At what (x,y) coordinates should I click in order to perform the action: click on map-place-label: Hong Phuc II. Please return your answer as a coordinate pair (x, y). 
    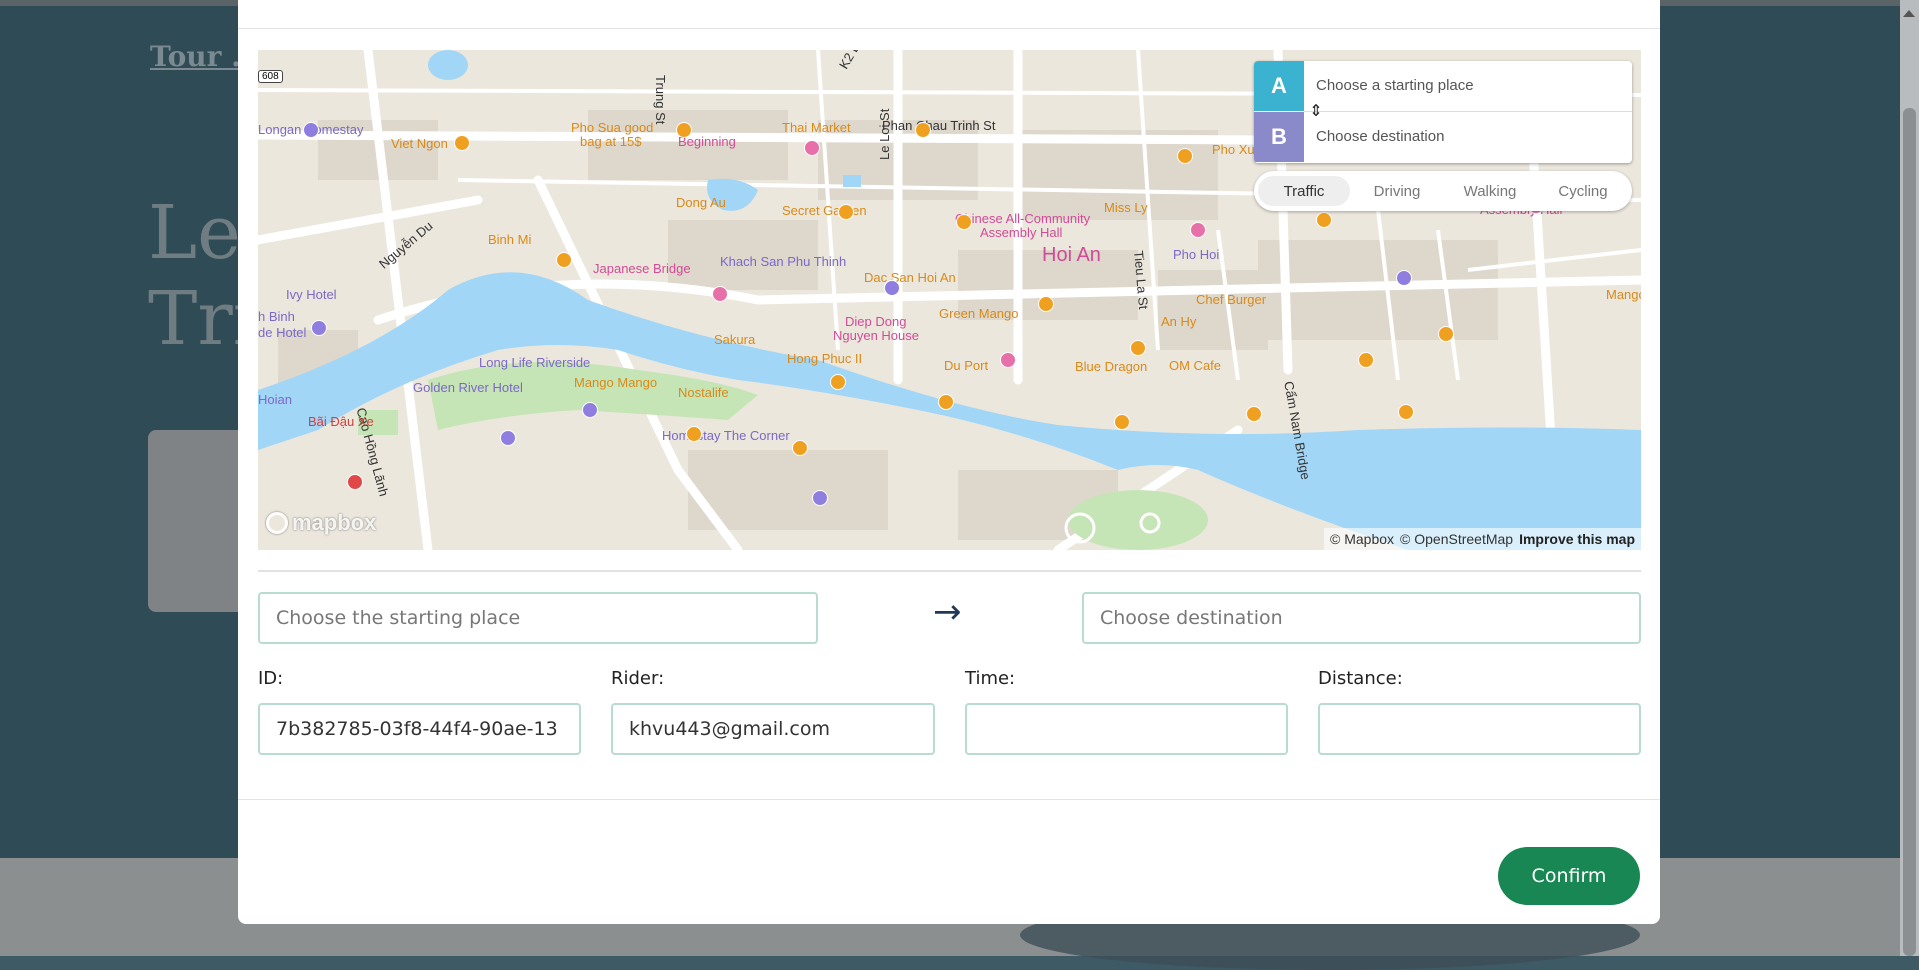
    Looking at the image, I should click on (825, 358).